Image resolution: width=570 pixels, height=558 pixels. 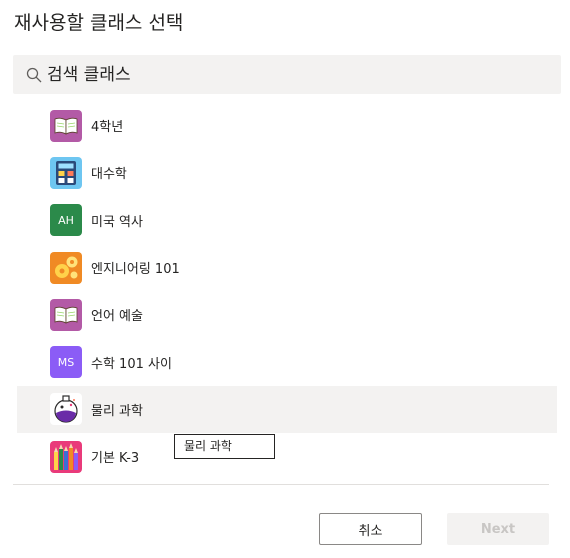 What do you see at coordinates (66, 267) in the screenshot?
I see `gears-icon` at bounding box center [66, 267].